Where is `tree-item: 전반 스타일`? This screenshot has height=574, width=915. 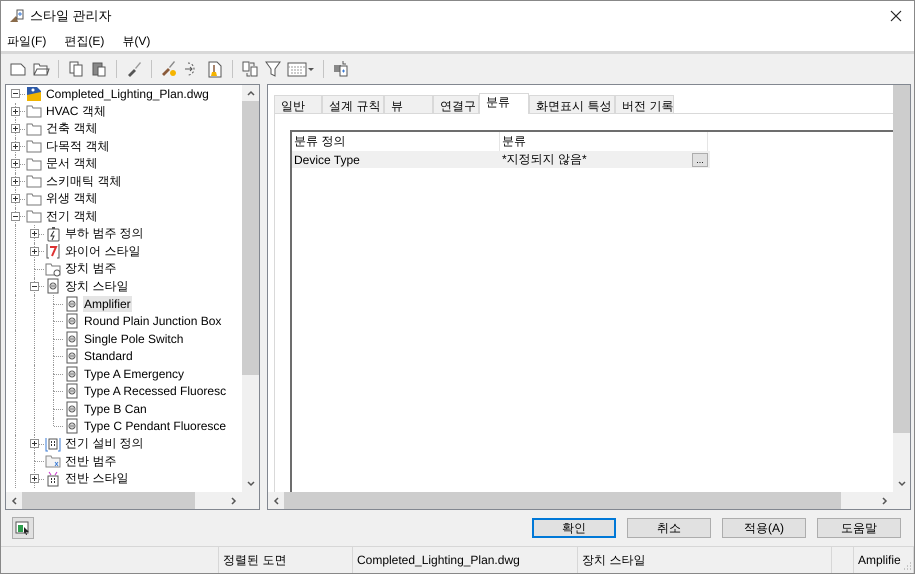 tree-item: 전반 스타일 is located at coordinates (97, 478).